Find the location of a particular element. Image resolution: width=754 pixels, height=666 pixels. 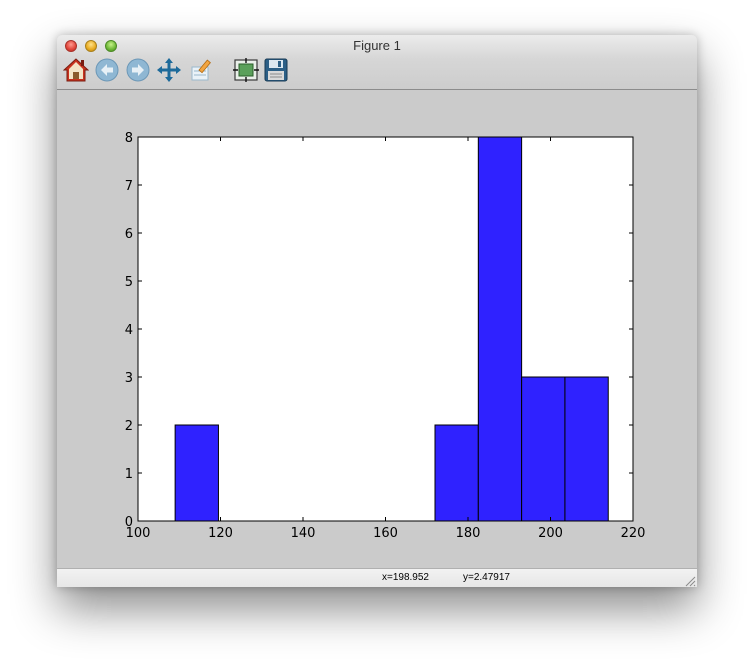

y-tick-label: 3 is located at coordinates (129, 378).